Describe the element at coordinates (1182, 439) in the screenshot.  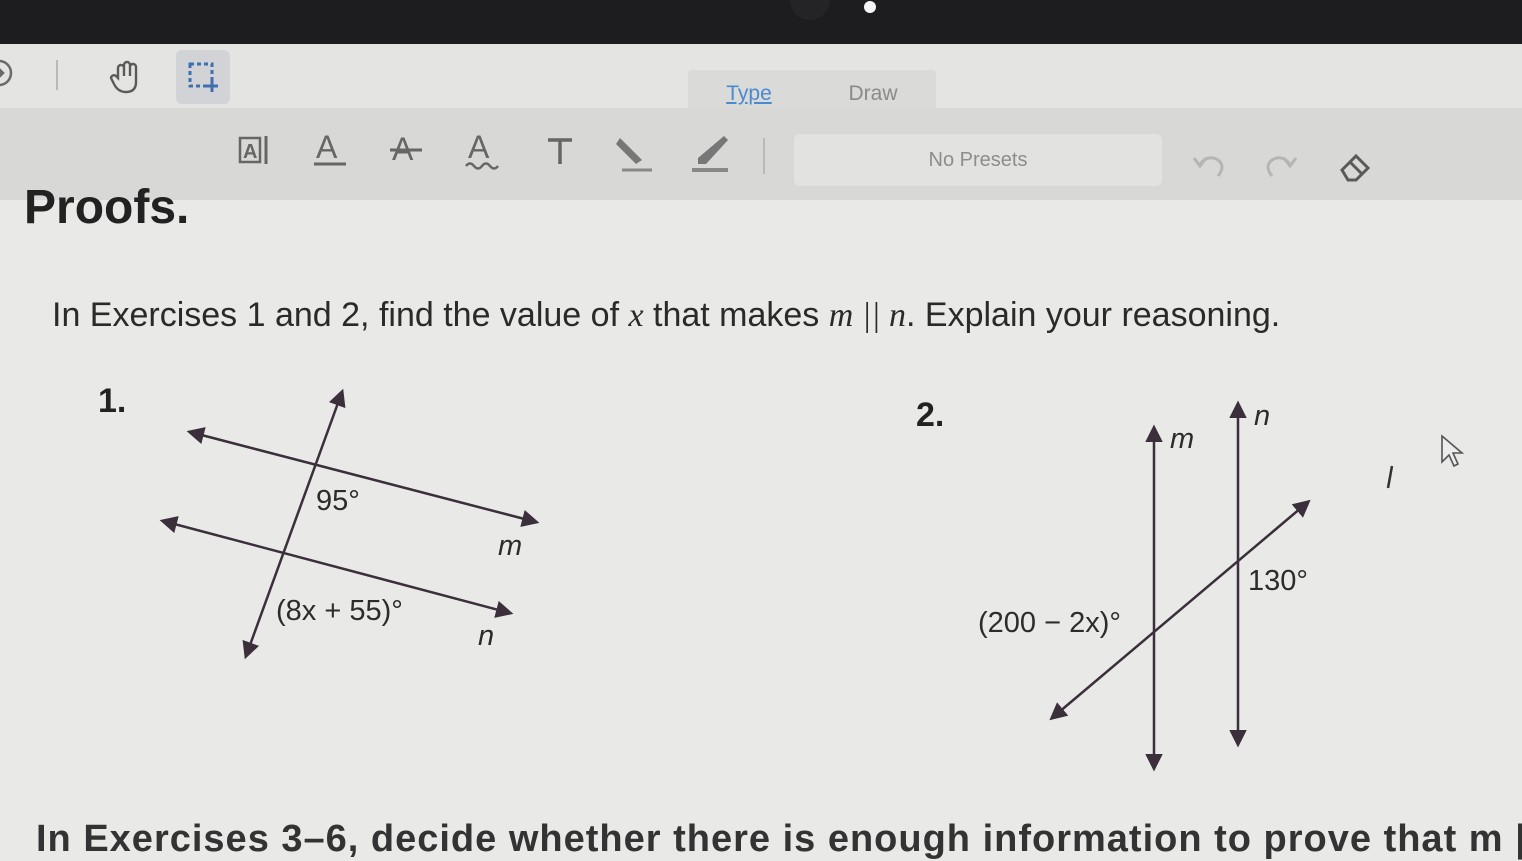
I see `label-m-ex2: m` at that location.